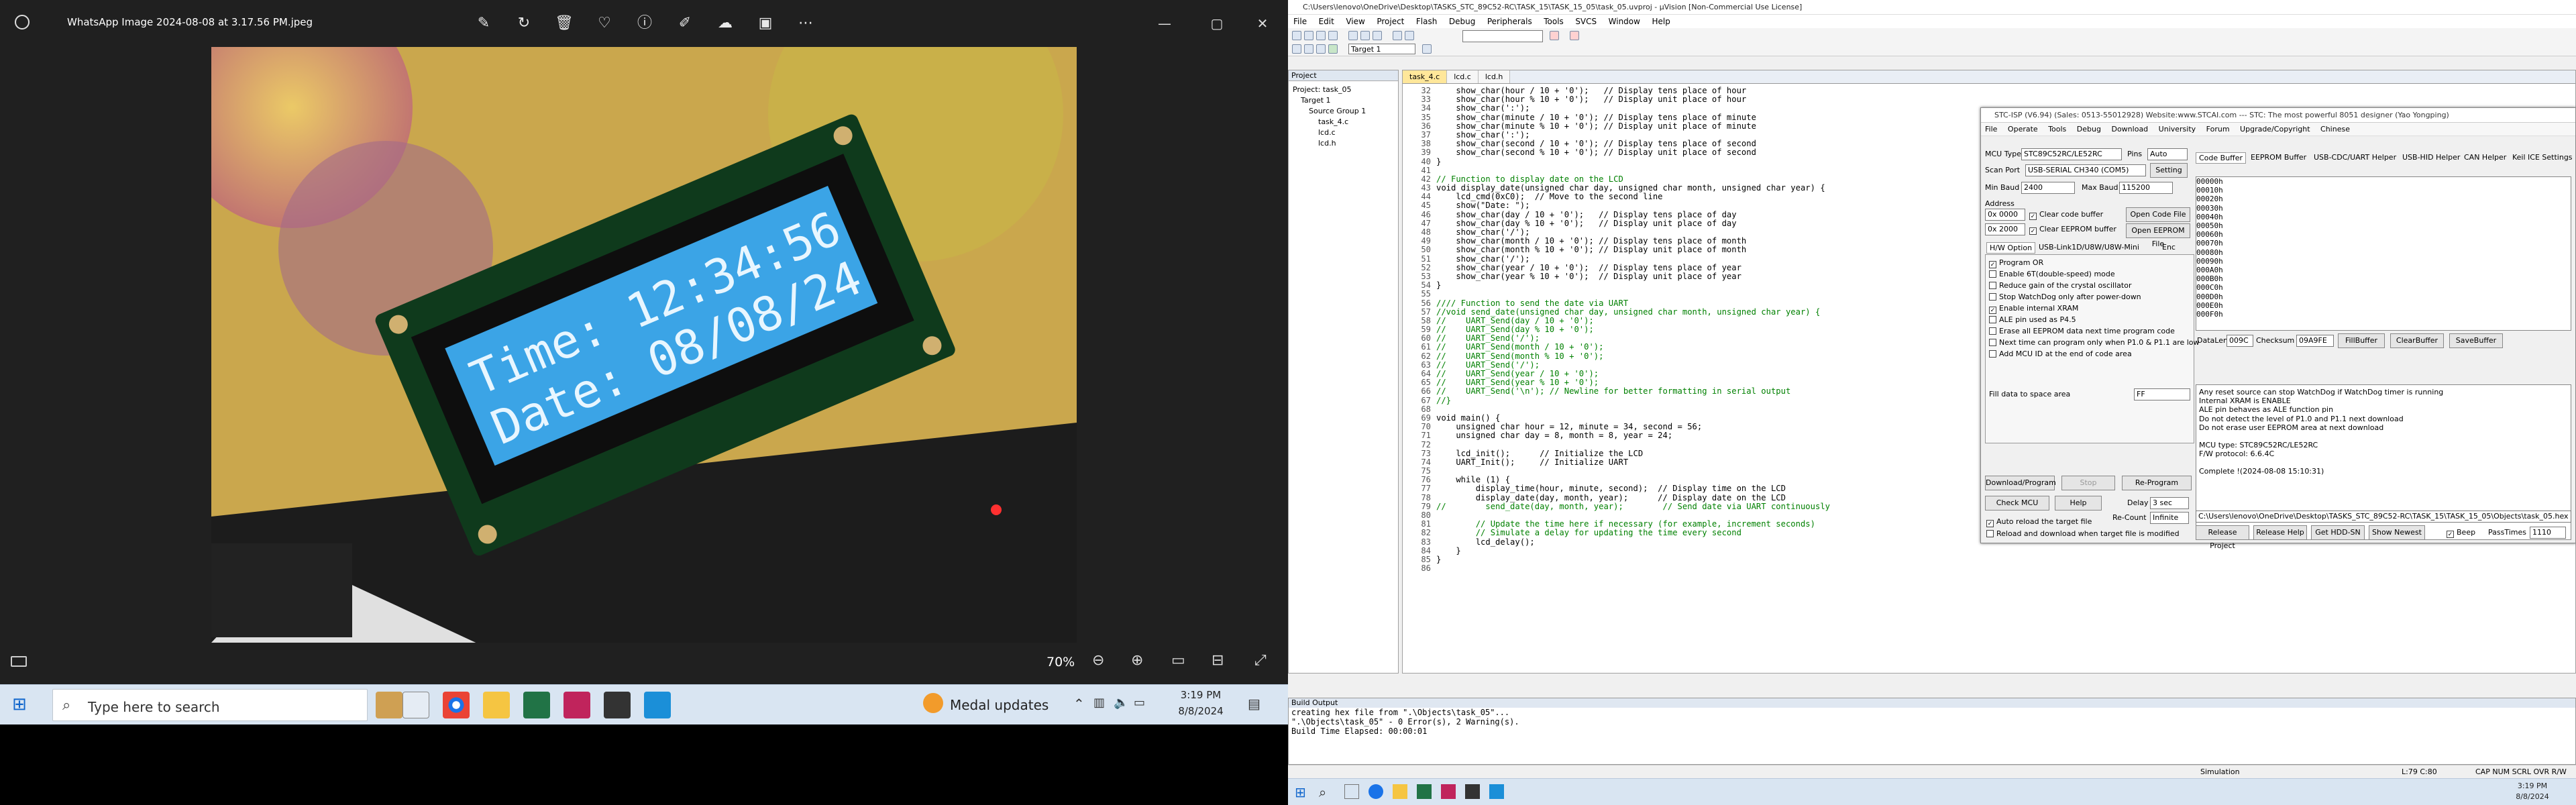 This screenshot has width=2576, height=805. Describe the element at coordinates (1322, 792) in the screenshot. I see `search-icon: ⌕` at that location.